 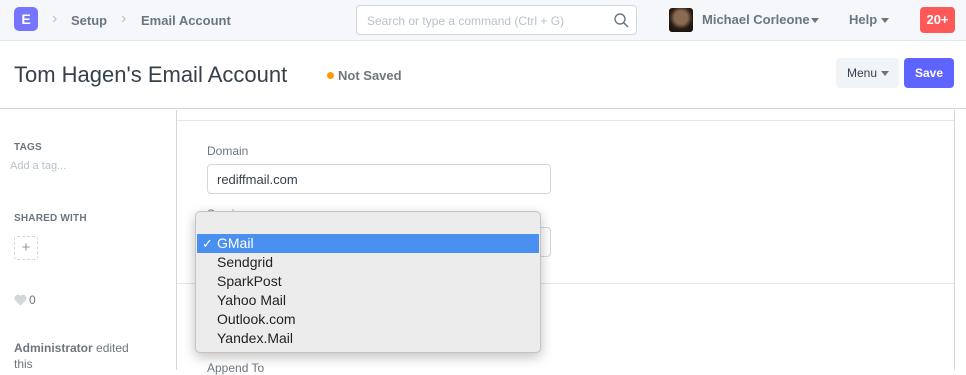 I want to click on search-placeholder: Search or type a command (Ctrl + G), so click(x=466, y=21).